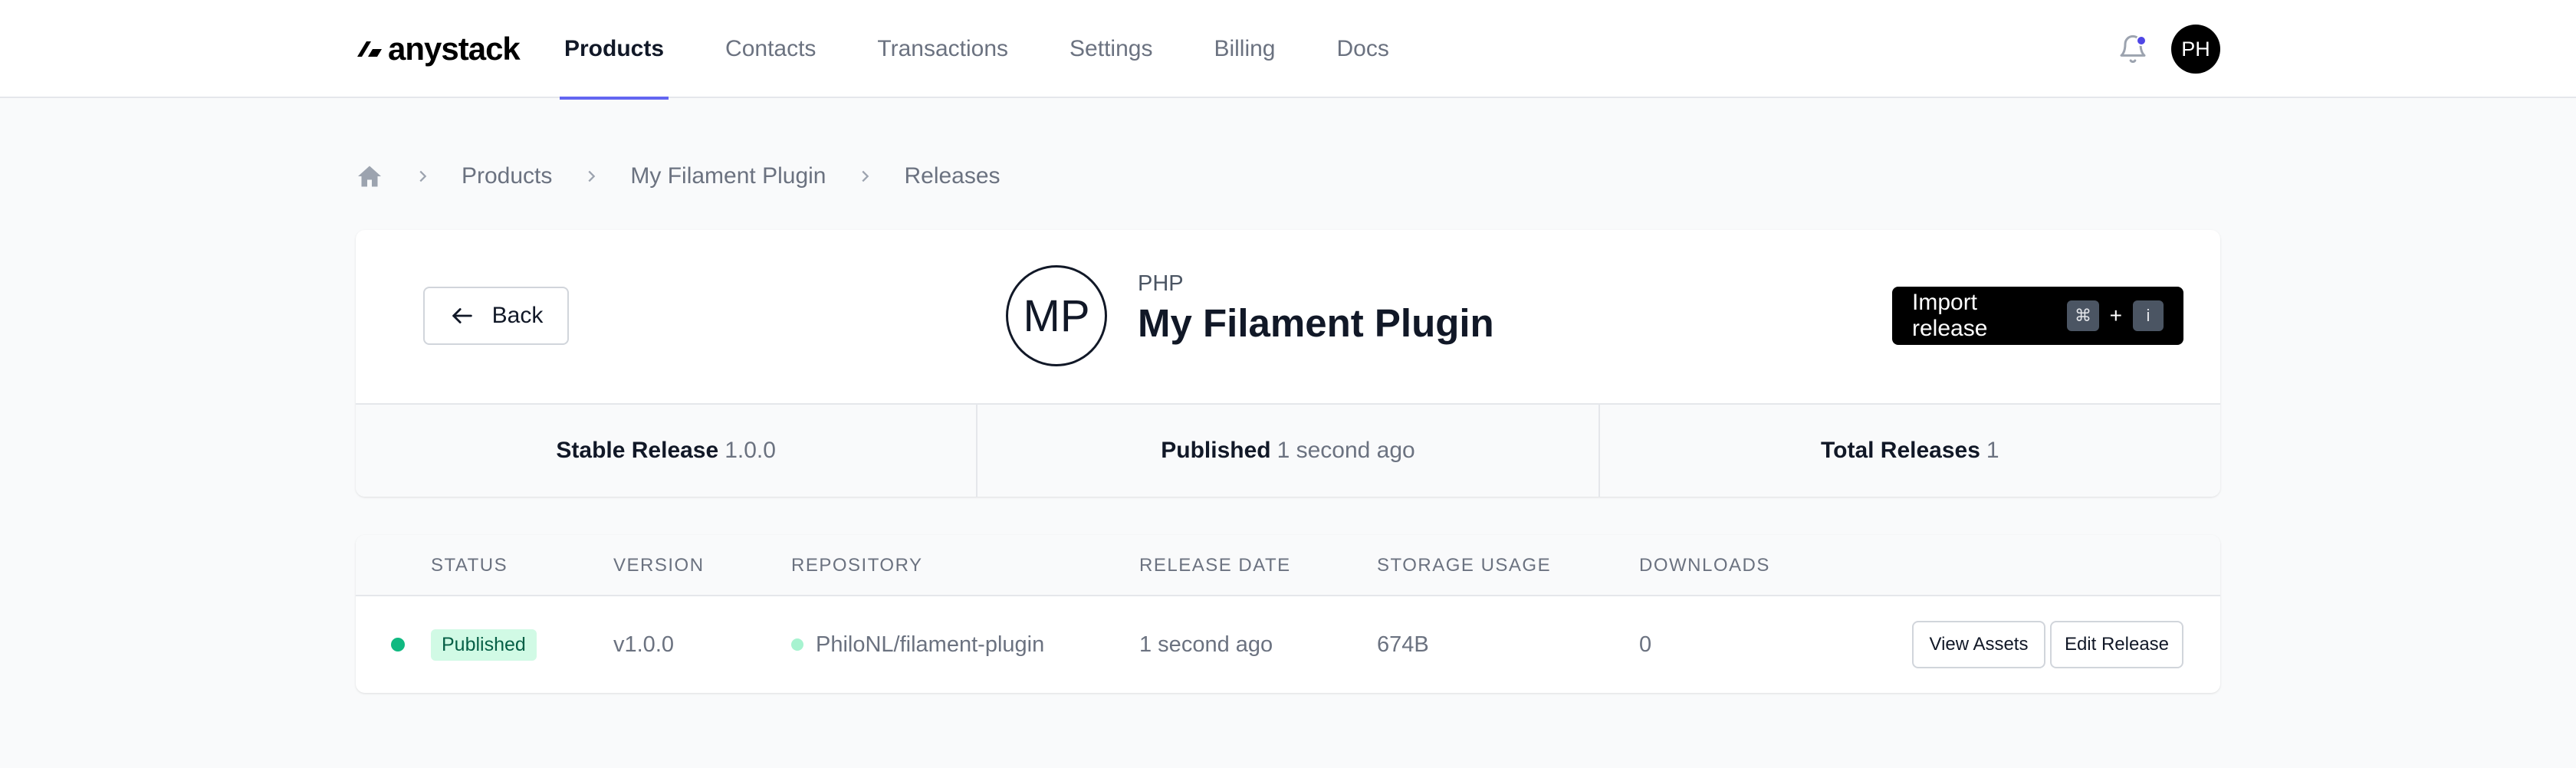  What do you see at coordinates (728, 176) in the screenshot?
I see `breadcrumb-product: My Filament Plugin` at bounding box center [728, 176].